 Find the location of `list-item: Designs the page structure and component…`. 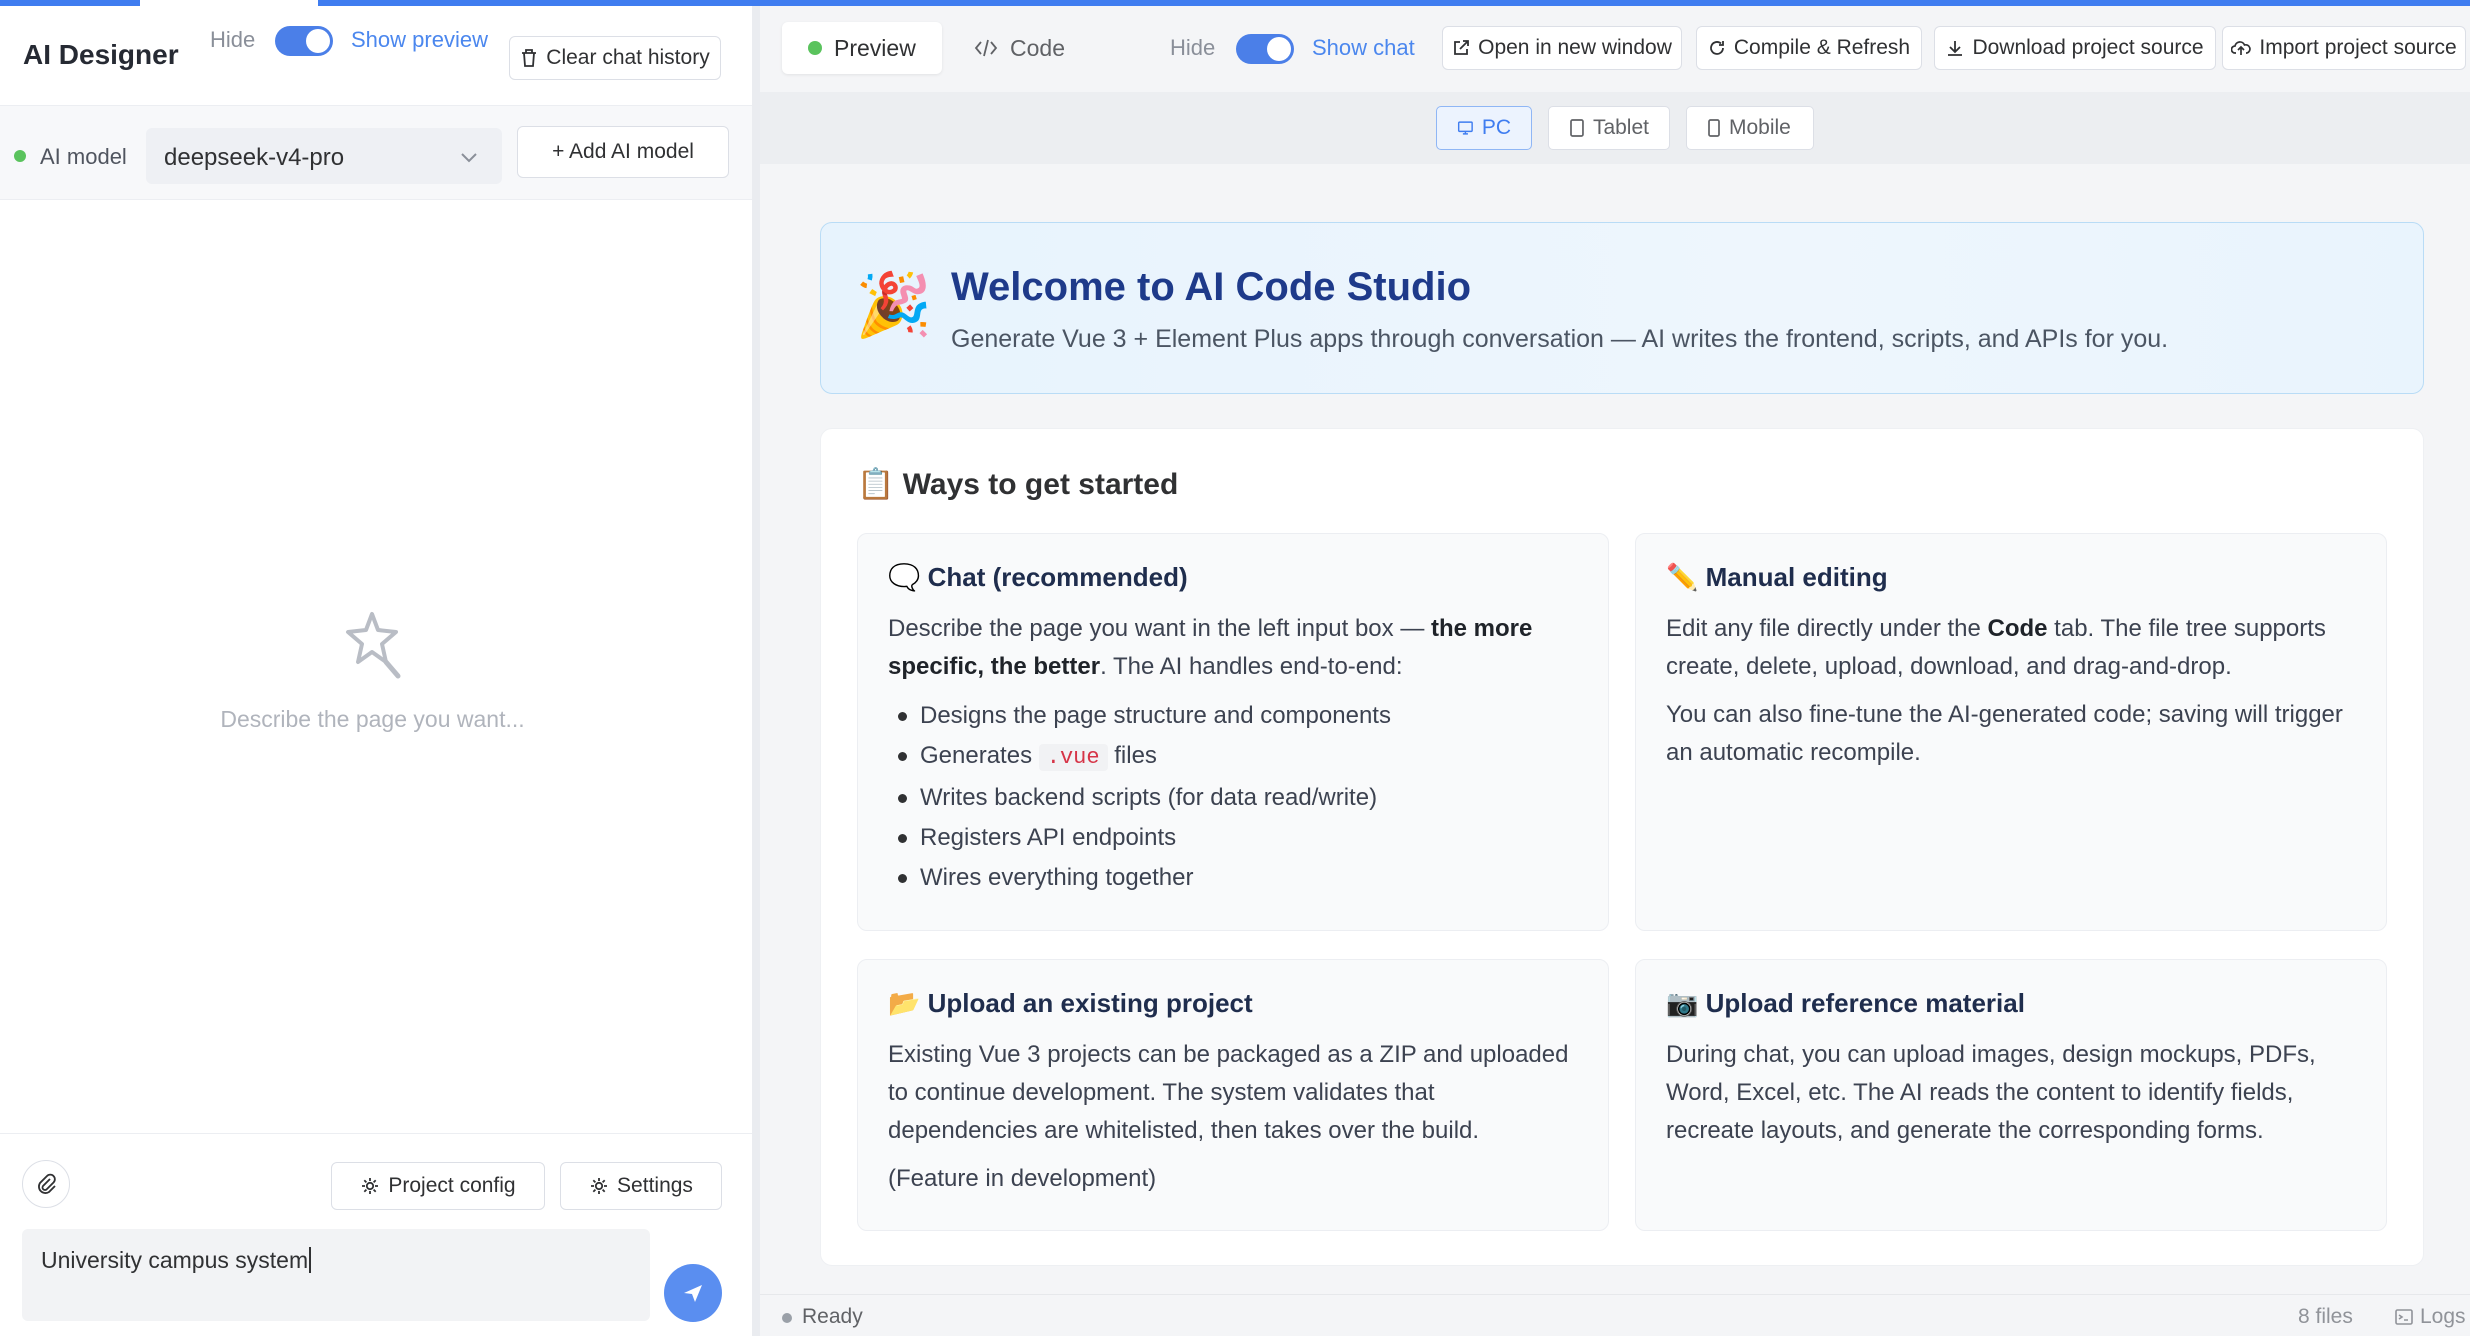

list-item: Designs the page structure and component… is located at coordinates (1235, 716).